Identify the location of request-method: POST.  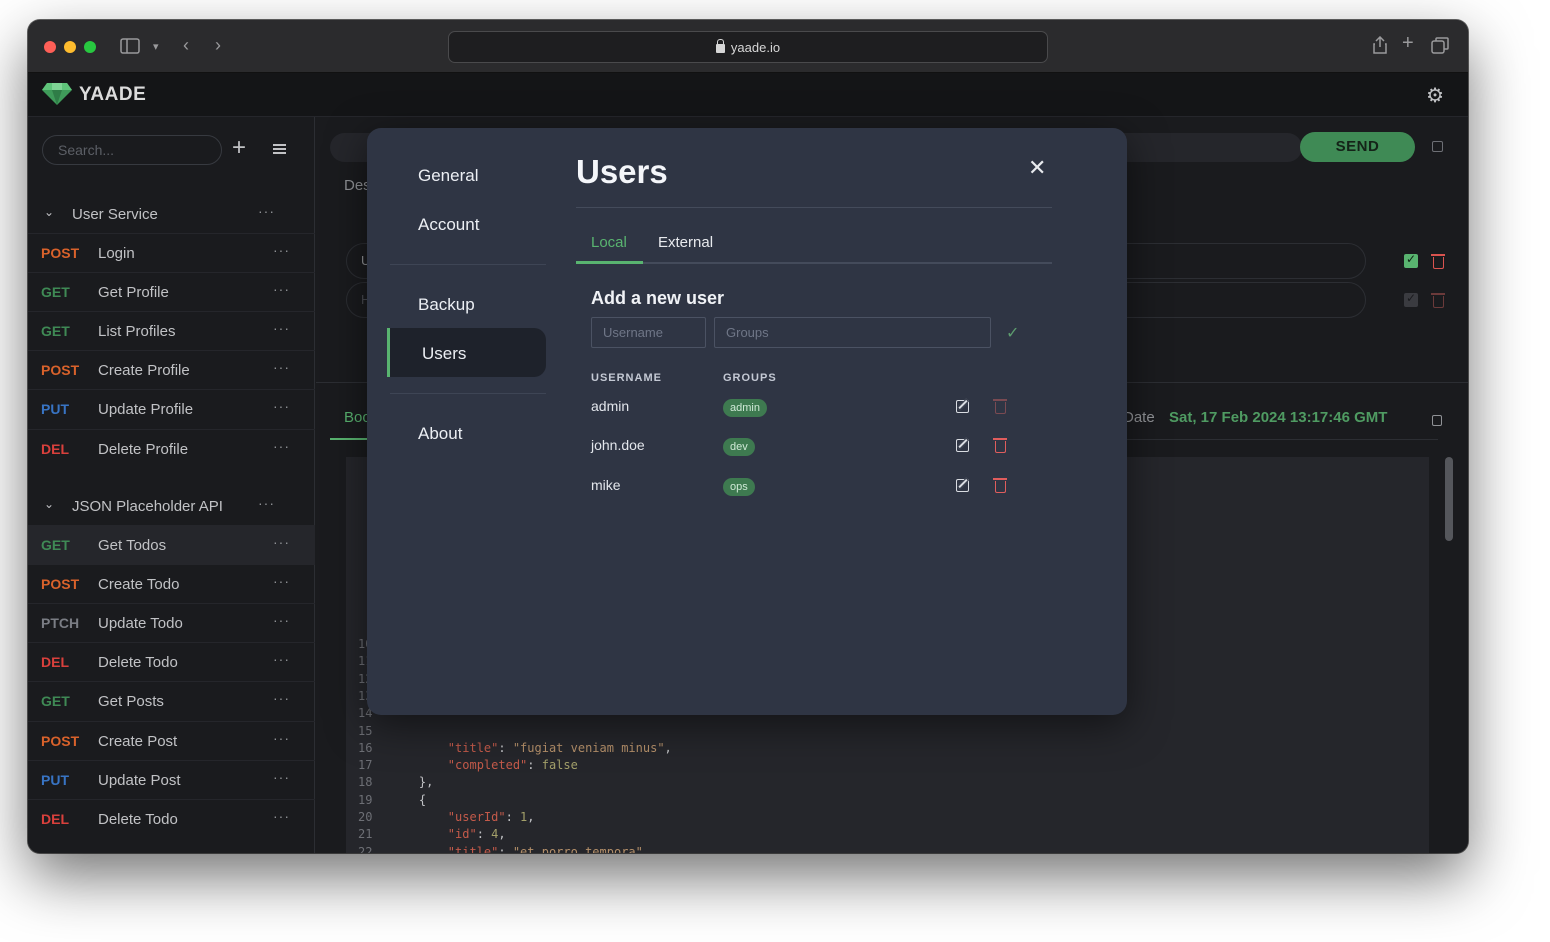
(60, 253).